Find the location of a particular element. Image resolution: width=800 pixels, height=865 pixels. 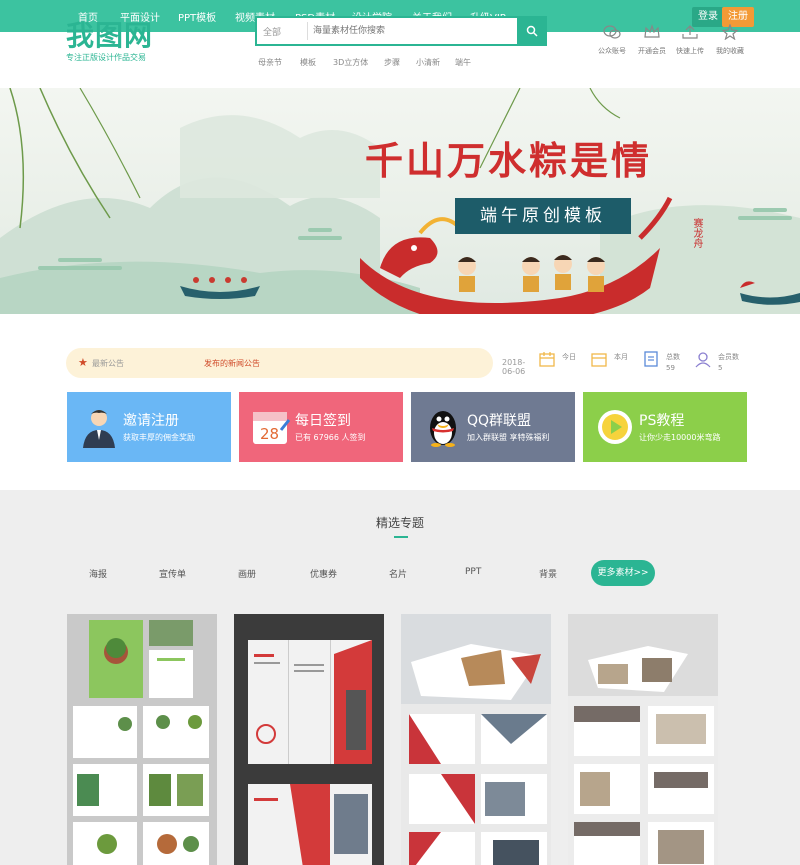

wechat-icon is located at coordinates (612, 32).